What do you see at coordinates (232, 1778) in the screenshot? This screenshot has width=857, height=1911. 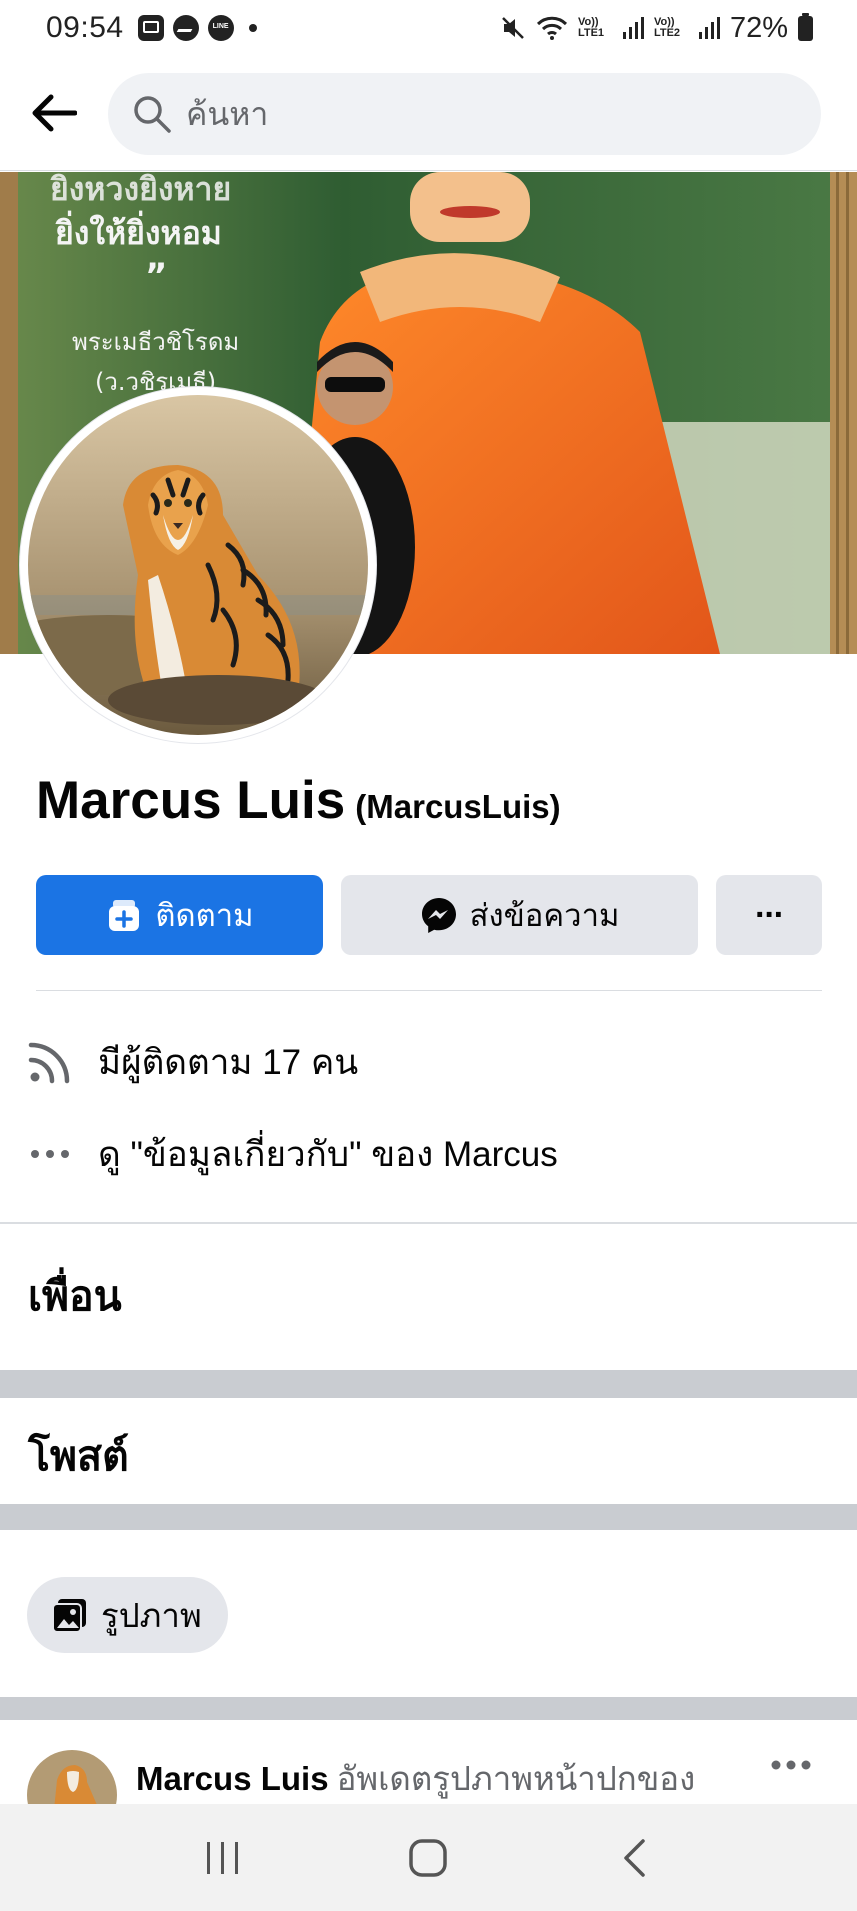 I see `post-author-name: Marcus Luis` at bounding box center [232, 1778].